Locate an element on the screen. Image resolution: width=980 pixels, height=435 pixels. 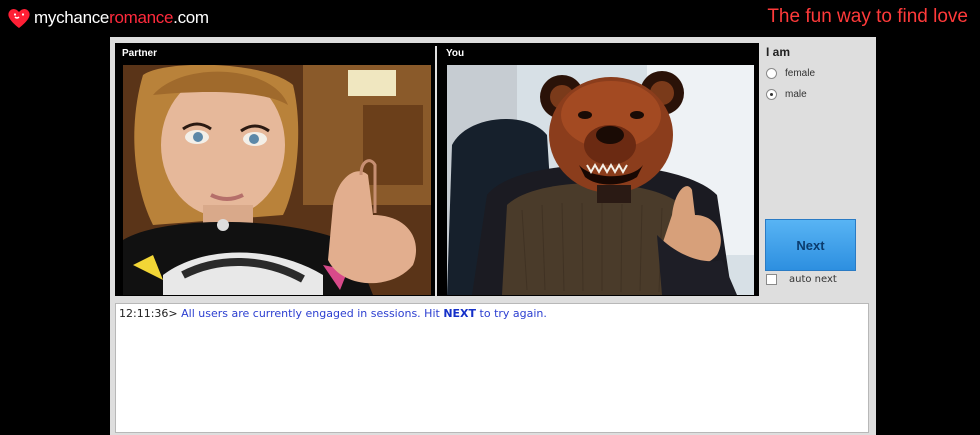
logo-part-chance: chance is located at coordinates (83, 17).